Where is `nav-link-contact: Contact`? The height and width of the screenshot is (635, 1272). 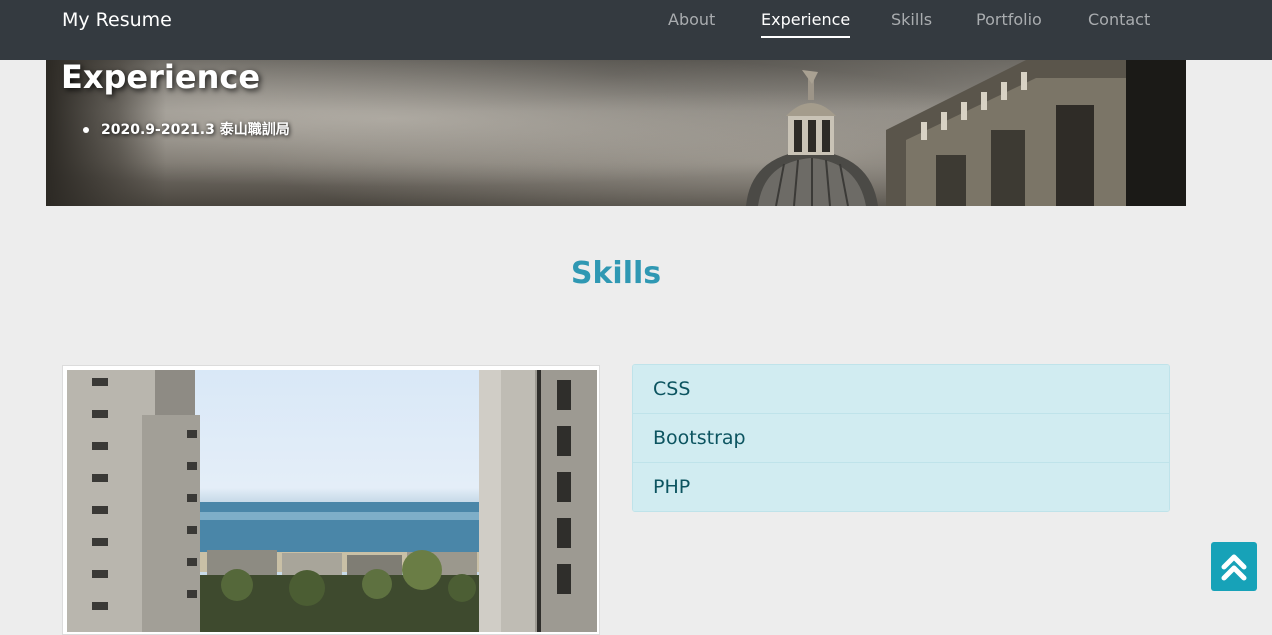
nav-link-contact: Contact is located at coordinates (1119, 24).